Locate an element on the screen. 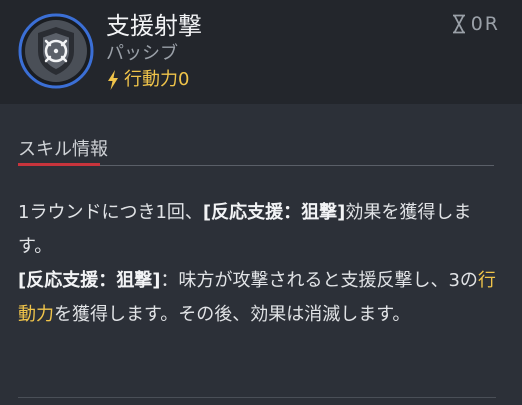  hourglass-icon is located at coordinates (458, 24).